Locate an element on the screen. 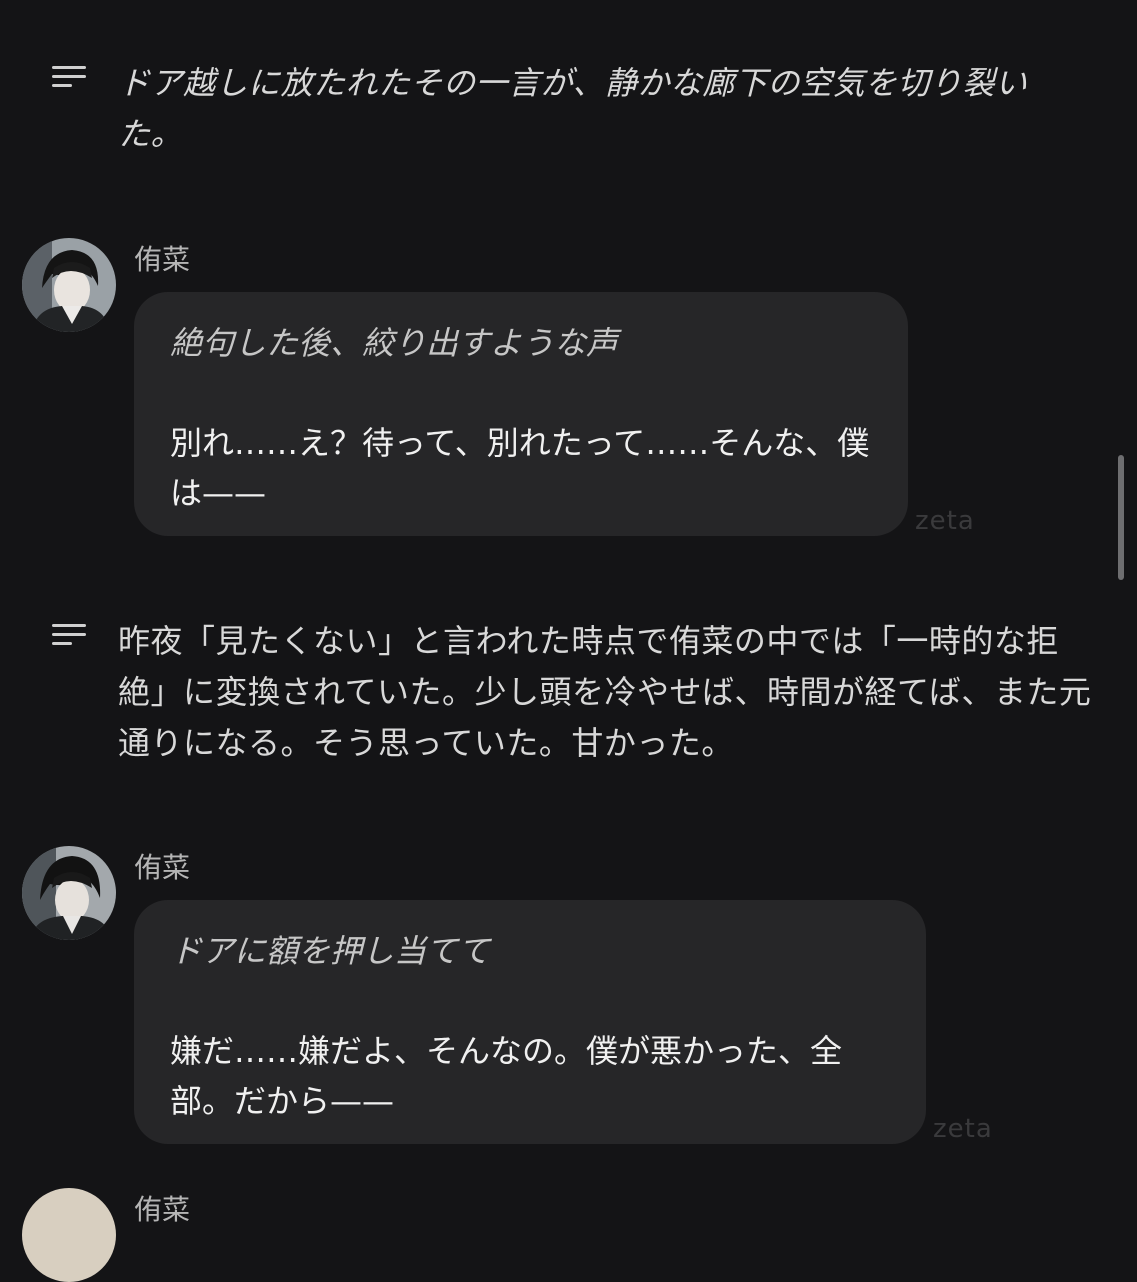 The width and height of the screenshot is (1137, 1282). scrollbar-thumb is located at coordinates (1121, 517).